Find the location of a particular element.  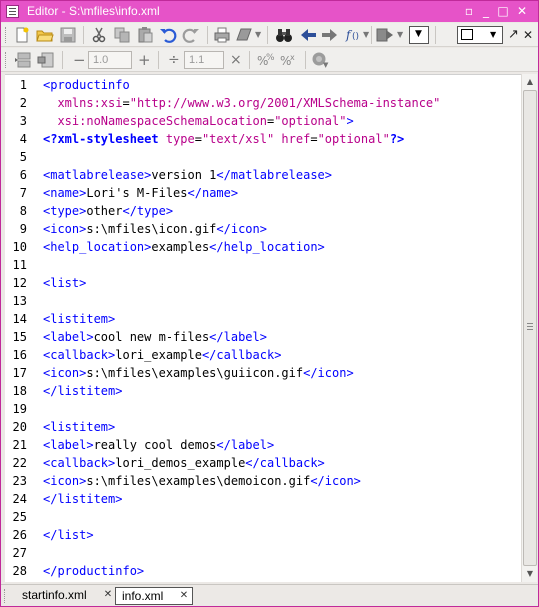

dock-layout-icon is located at coordinates (467, 34).